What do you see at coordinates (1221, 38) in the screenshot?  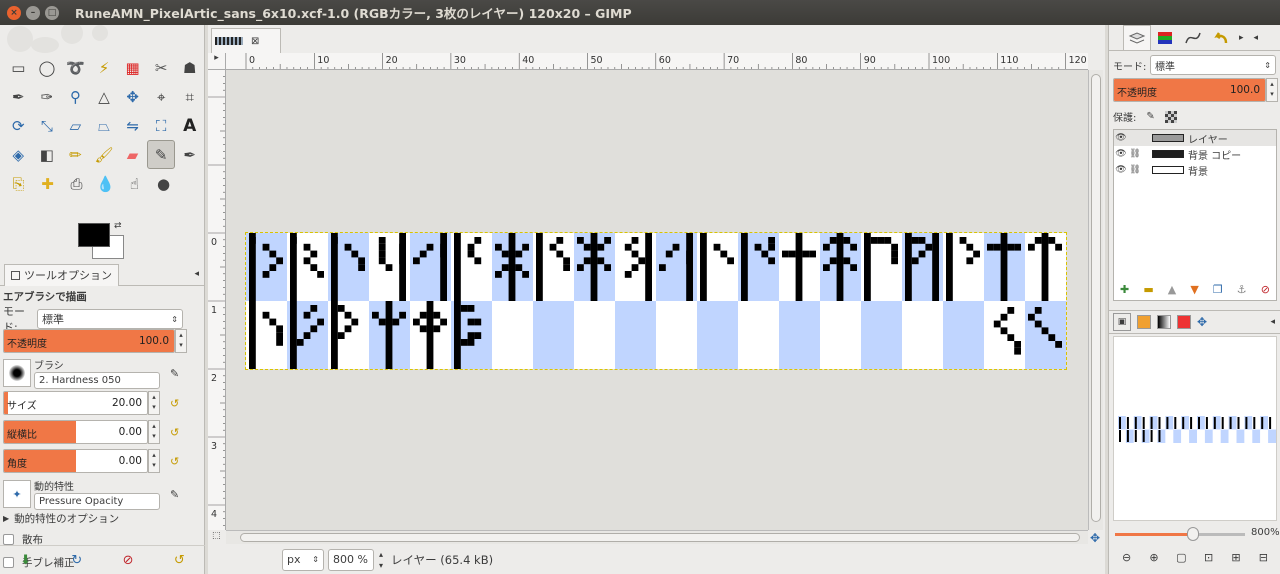 I see `tab-undo` at bounding box center [1221, 38].